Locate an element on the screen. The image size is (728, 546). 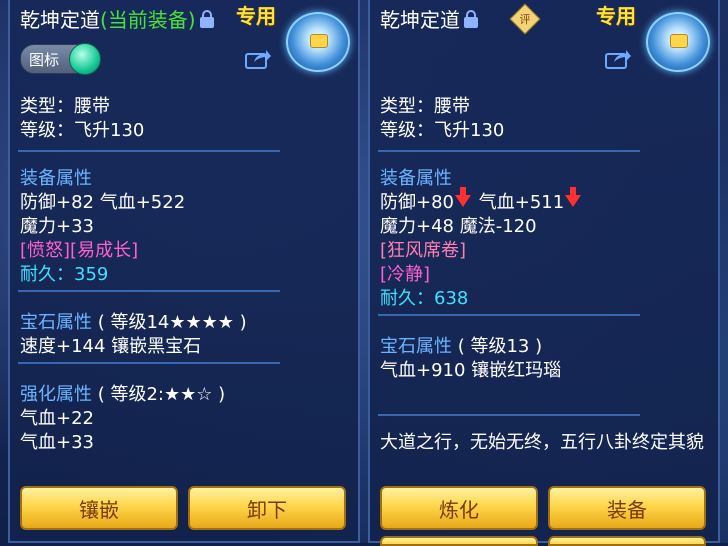
durability-line: 耐久：638 is located at coordinates (424, 297).